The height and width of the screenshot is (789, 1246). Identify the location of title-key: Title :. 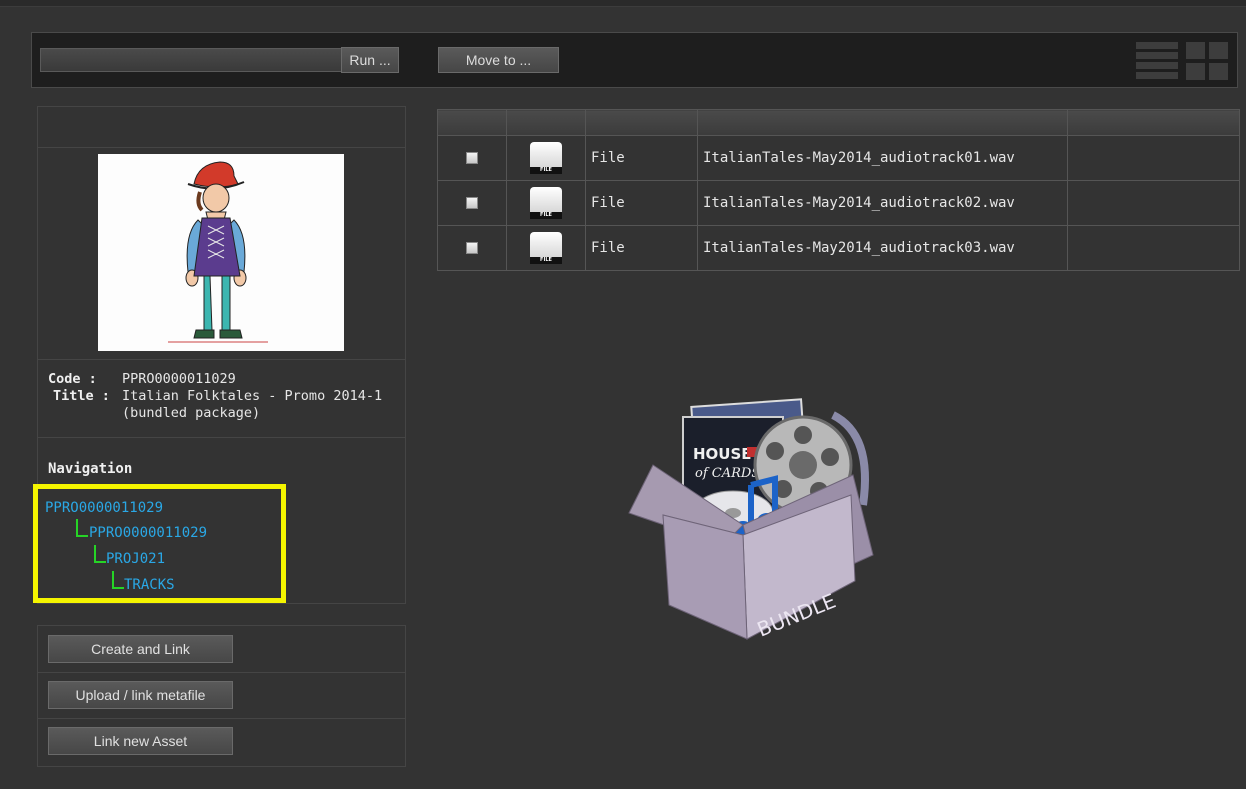
(81, 396).